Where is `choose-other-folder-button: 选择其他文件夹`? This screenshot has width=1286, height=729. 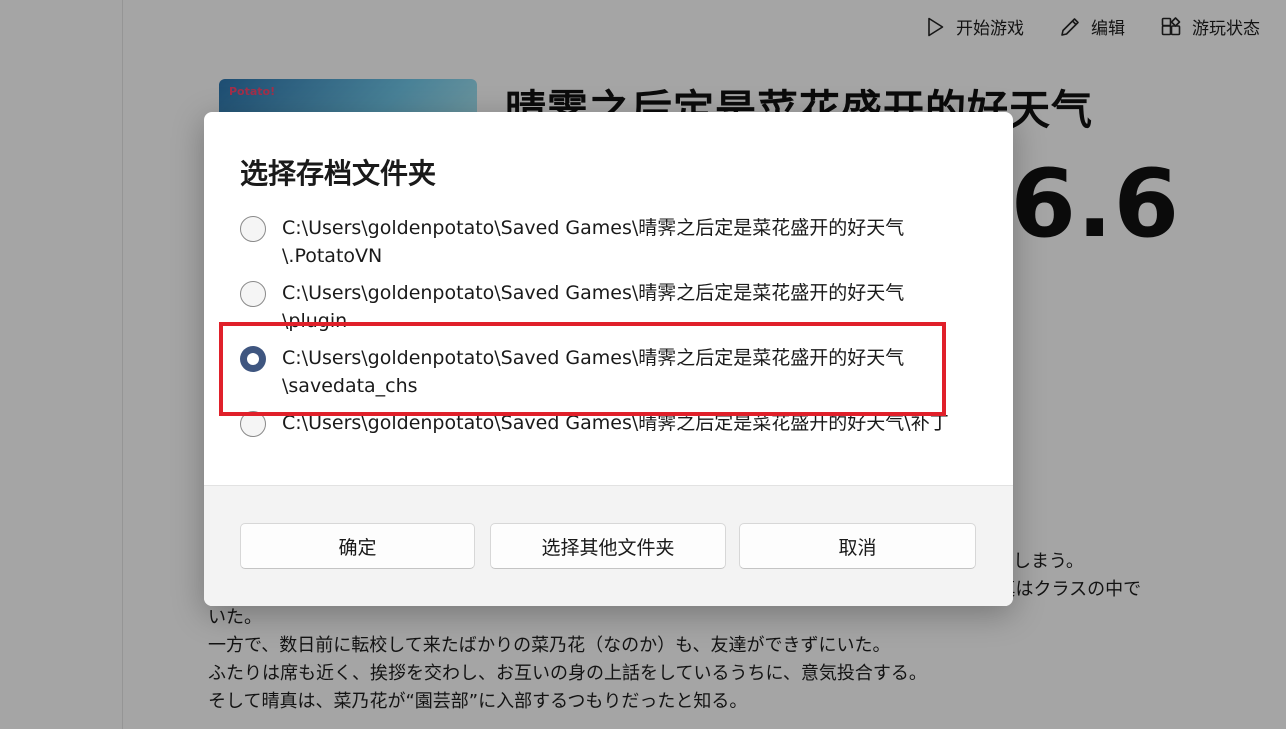 choose-other-folder-button: 选择其他文件夹 is located at coordinates (608, 546).